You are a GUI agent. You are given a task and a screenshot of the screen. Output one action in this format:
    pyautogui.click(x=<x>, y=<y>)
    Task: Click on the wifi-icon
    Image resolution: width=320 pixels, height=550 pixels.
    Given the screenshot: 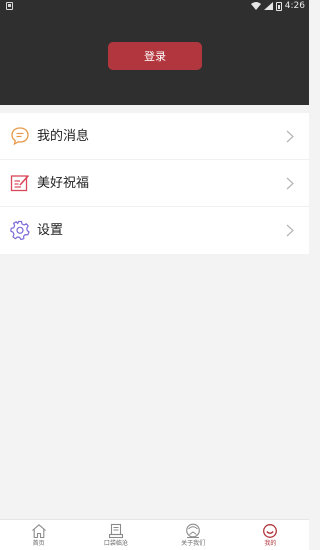 What is the action you would take?
    pyautogui.click(x=255, y=6)
    